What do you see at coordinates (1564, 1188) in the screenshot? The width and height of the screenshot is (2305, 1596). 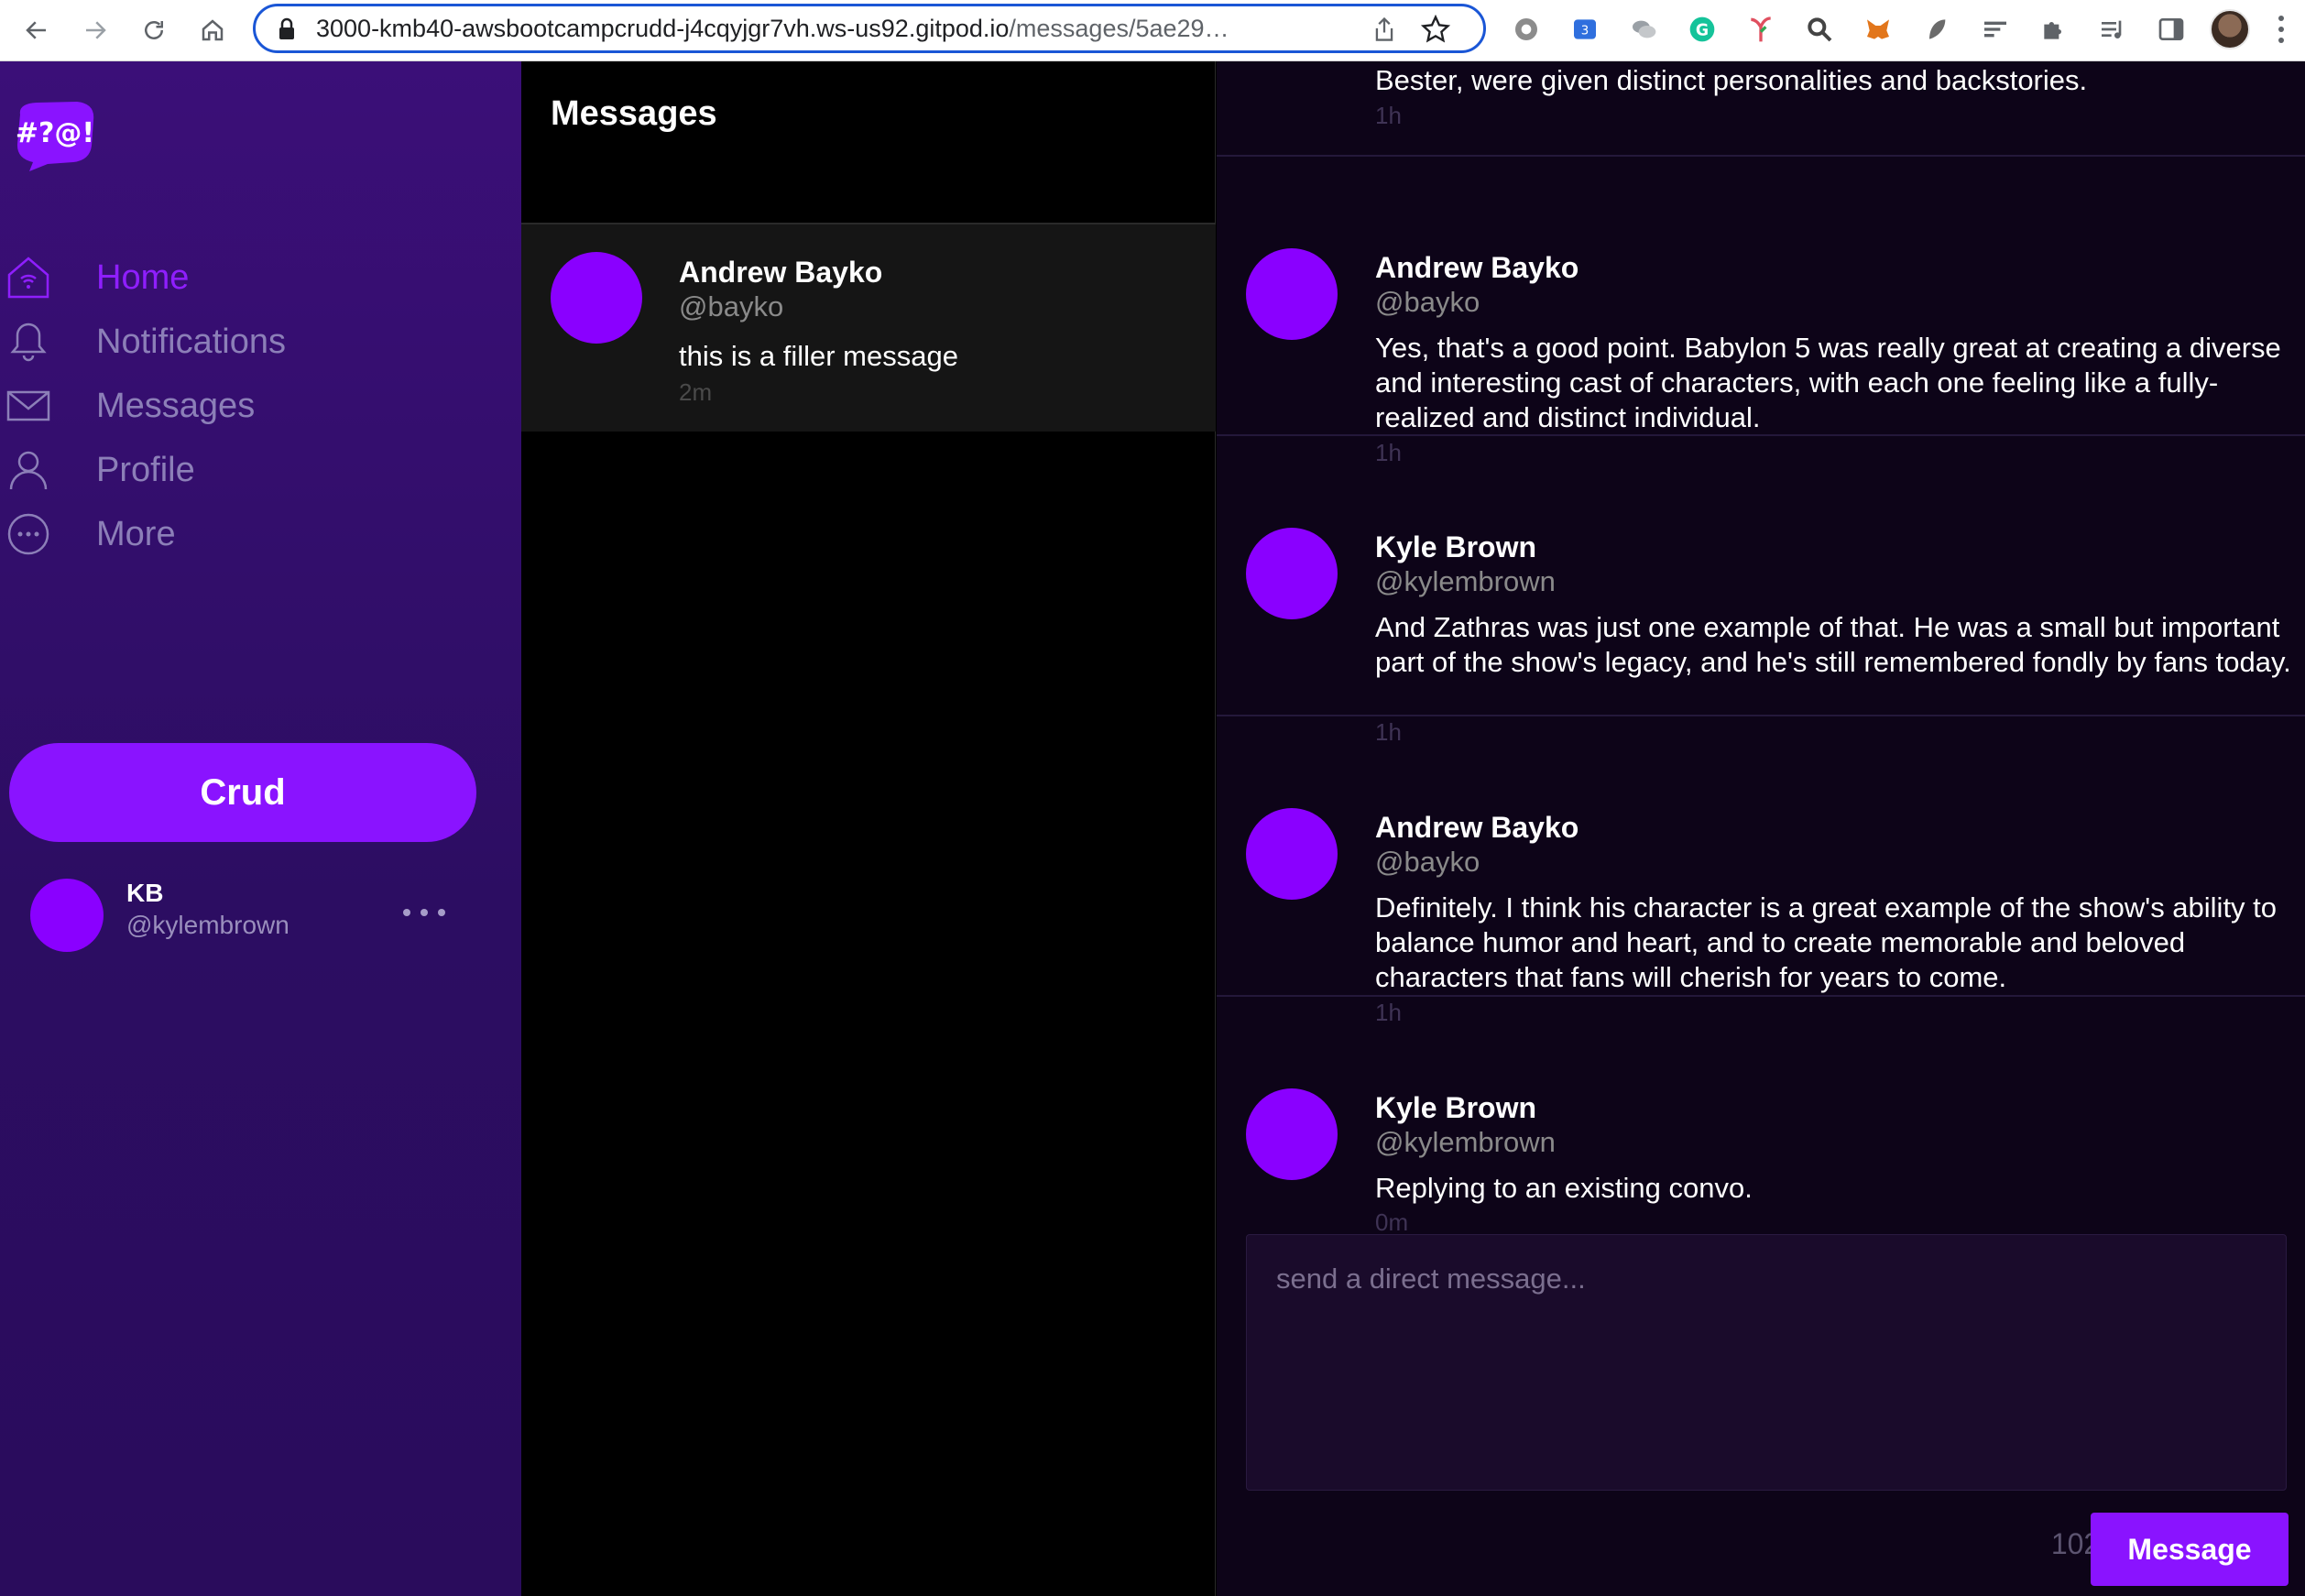 I see `message-text: Replying to an existing convo.` at bounding box center [1564, 1188].